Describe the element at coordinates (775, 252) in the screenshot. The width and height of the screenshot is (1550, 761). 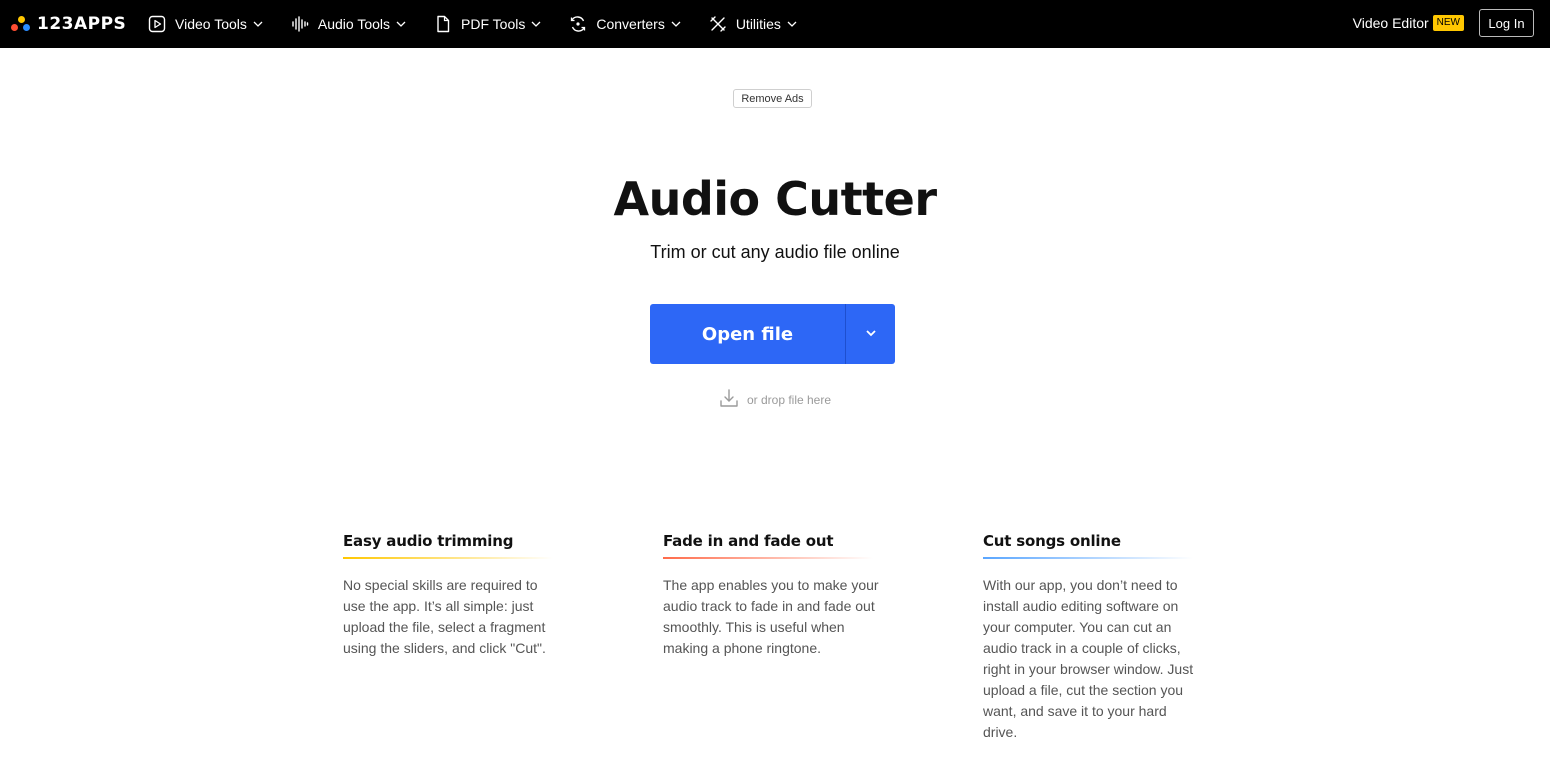
I see `page-subtitle: Trim or cut any audio file online` at that location.